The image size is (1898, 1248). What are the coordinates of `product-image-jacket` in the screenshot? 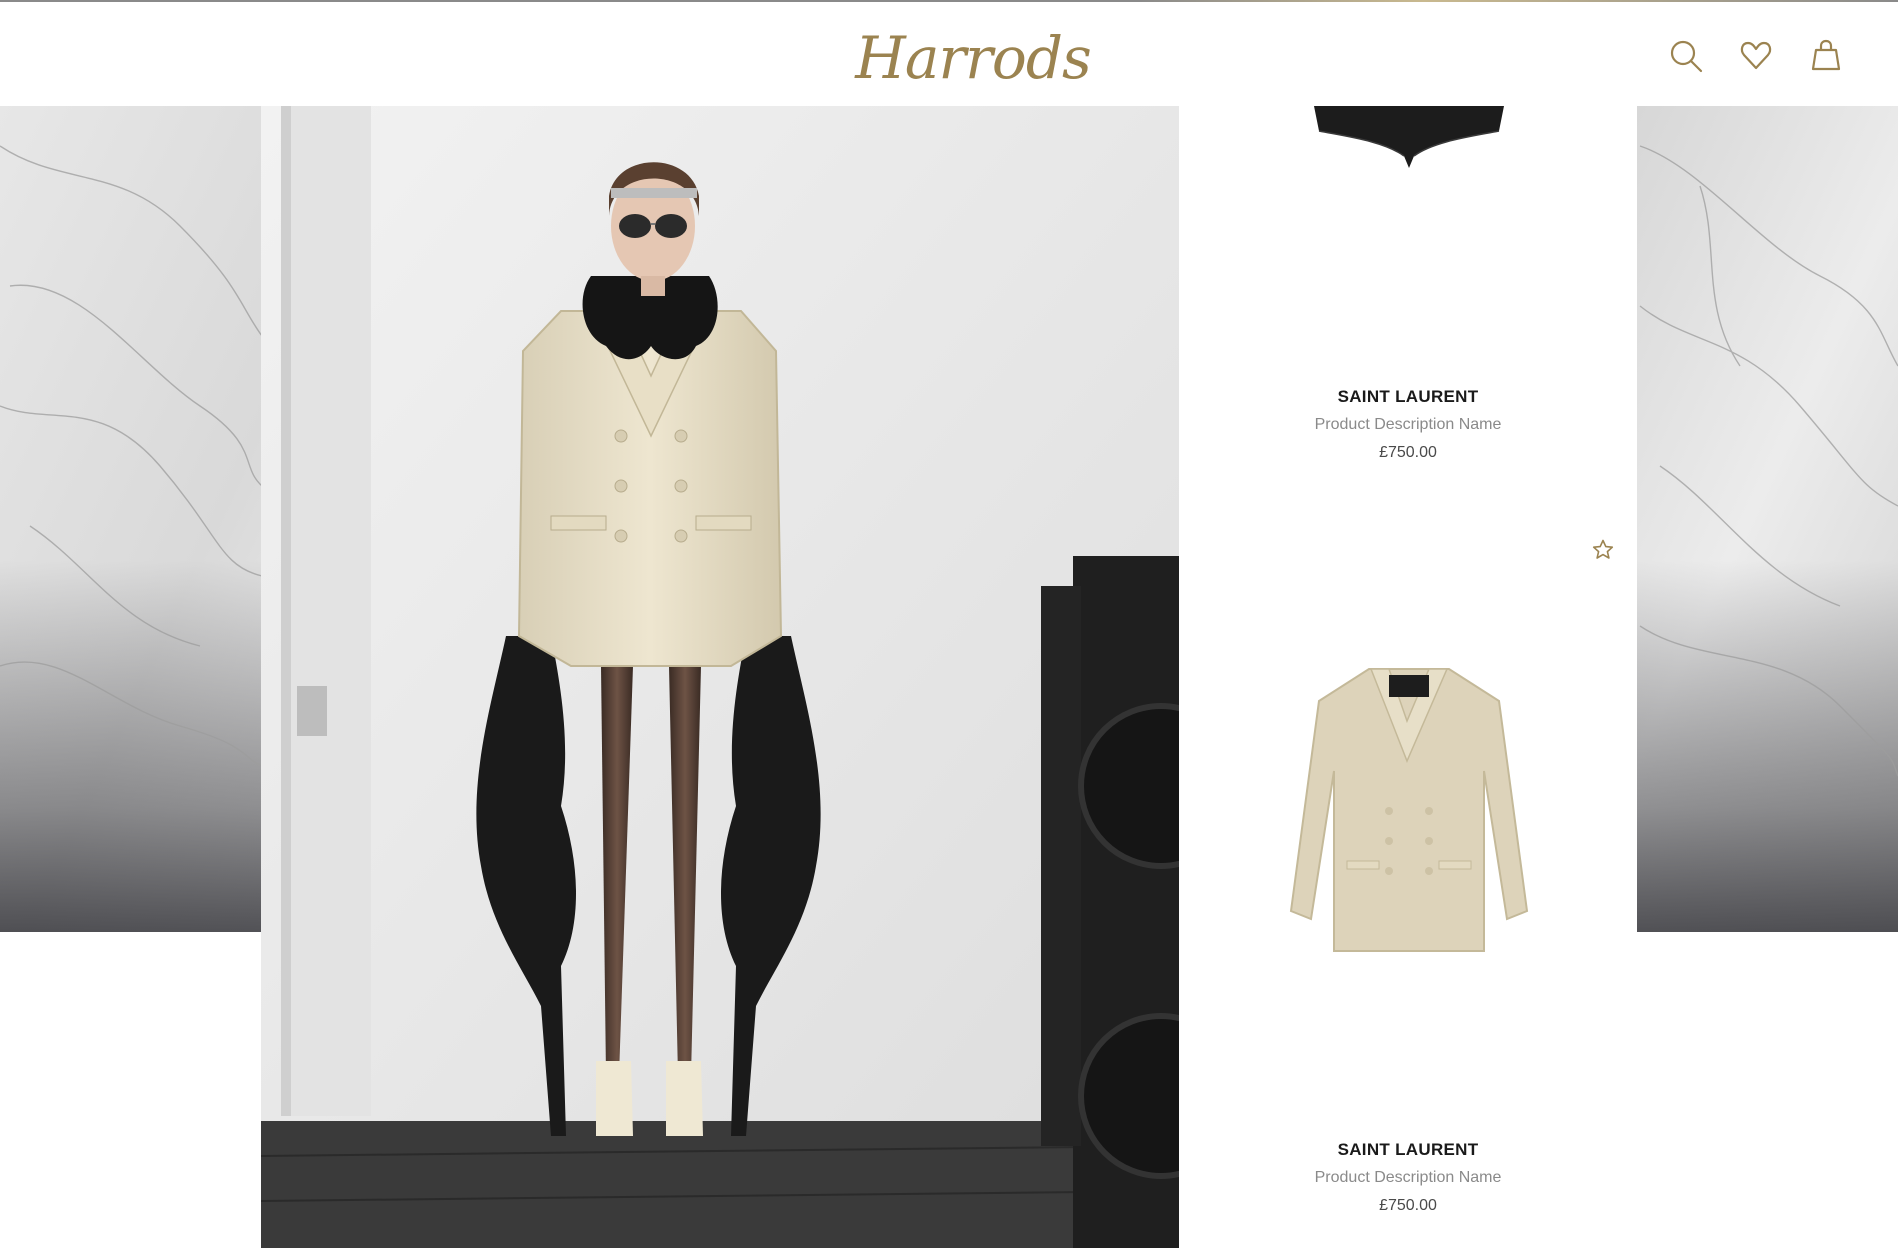 It's located at (1409, 811).